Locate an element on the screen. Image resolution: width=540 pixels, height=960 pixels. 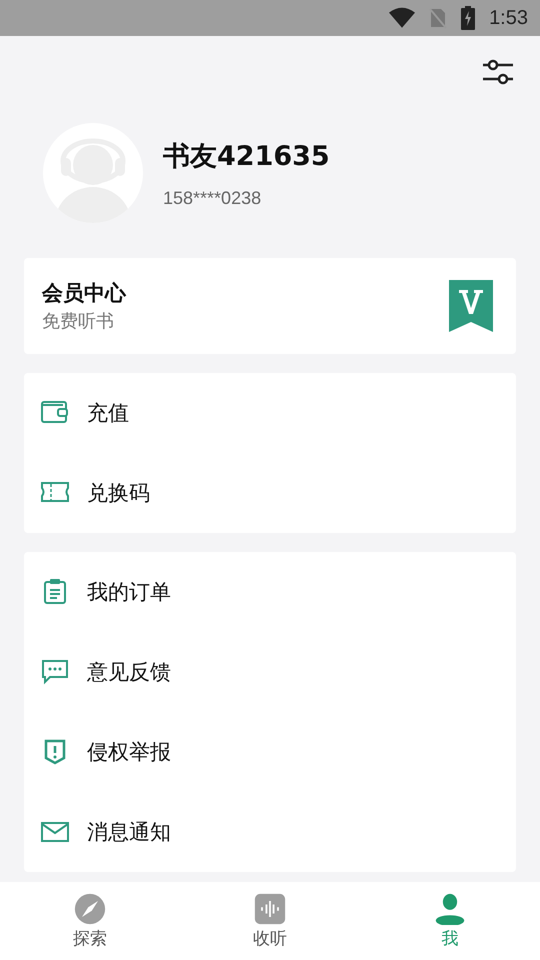
menu-item: 充值 is located at coordinates (270, 413).